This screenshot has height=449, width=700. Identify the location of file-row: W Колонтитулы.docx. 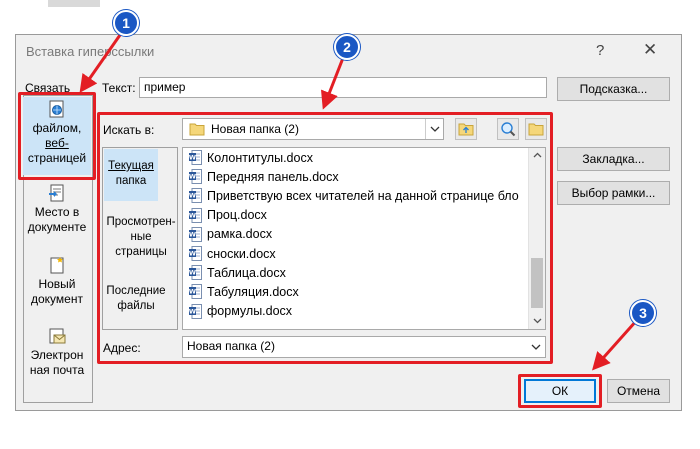
(251, 157).